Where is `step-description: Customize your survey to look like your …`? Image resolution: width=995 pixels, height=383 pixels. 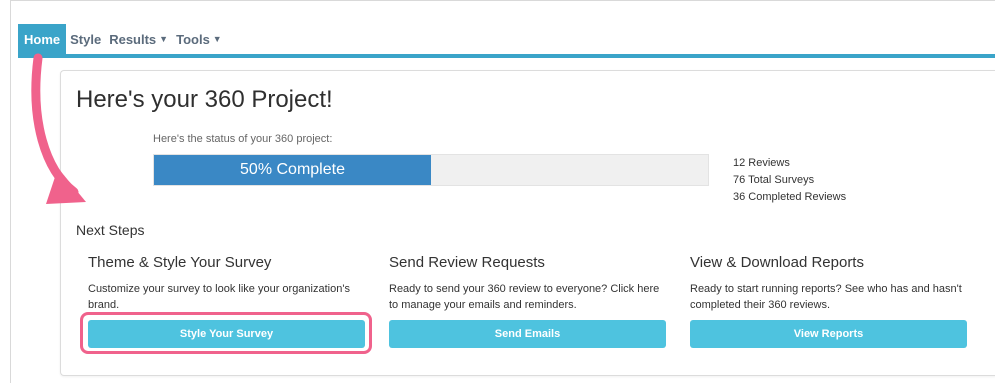 step-description: Customize your survey to look like your … is located at coordinates (219, 297).